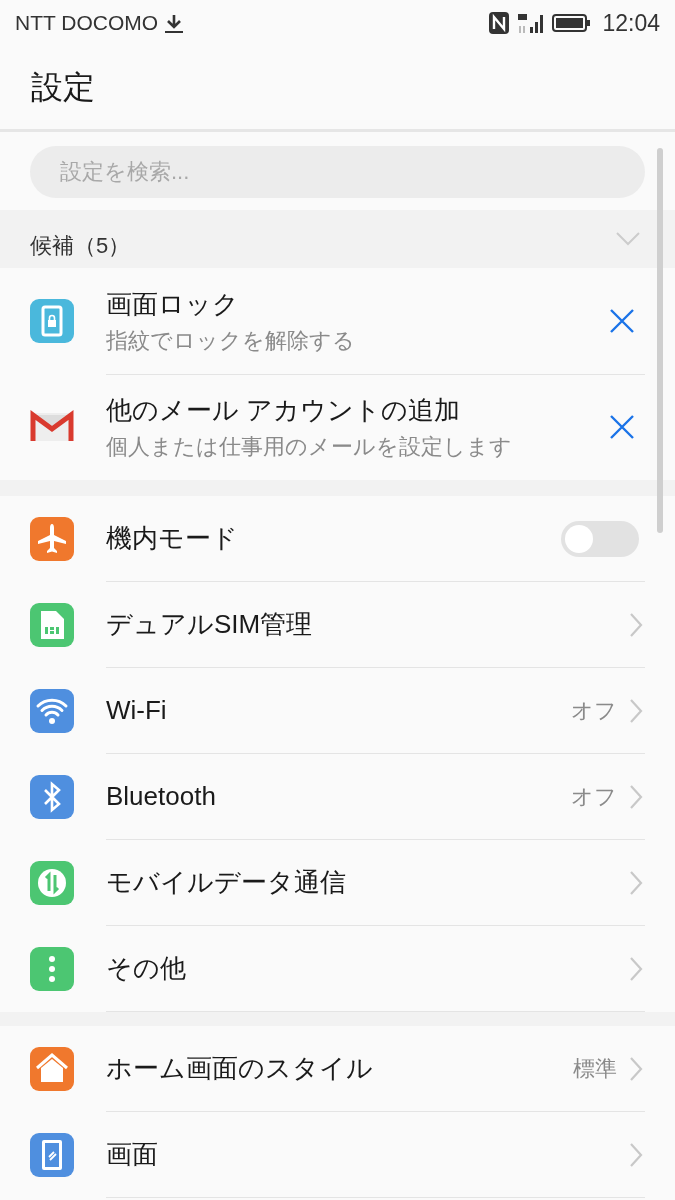 This screenshot has width=675, height=1200. Describe the element at coordinates (87, 23) in the screenshot. I see `carrier-name: NTT DOCOMO` at that location.